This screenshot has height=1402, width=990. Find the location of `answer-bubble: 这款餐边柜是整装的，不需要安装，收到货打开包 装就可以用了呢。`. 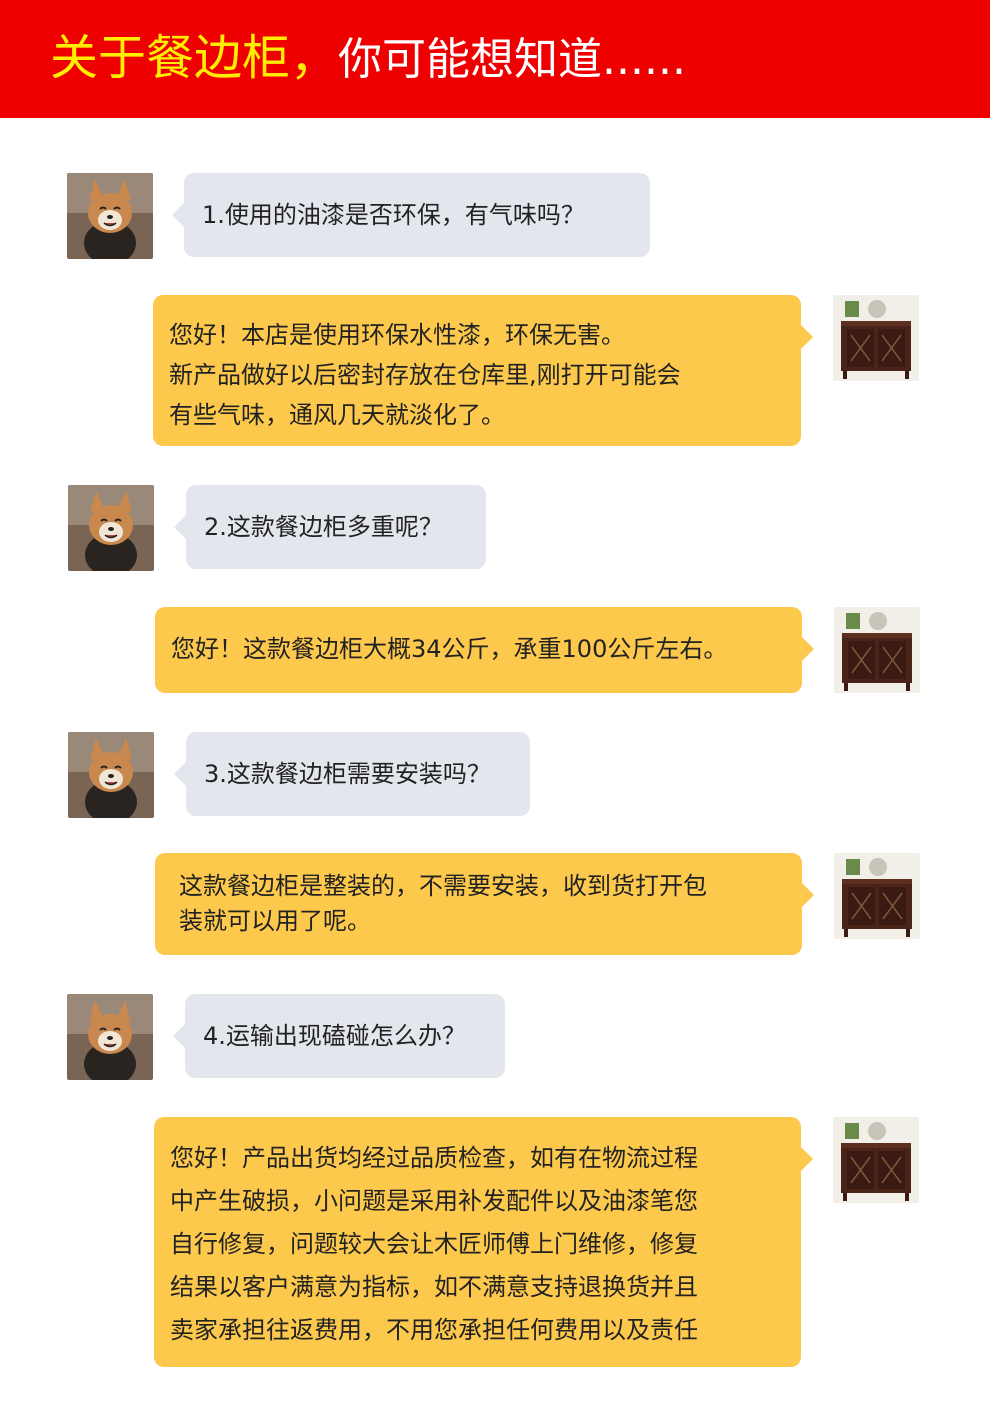

answer-bubble: 这款餐边柜是整装的，不需要安装，收到货打开包 装就可以用了呢。 is located at coordinates (484, 904).